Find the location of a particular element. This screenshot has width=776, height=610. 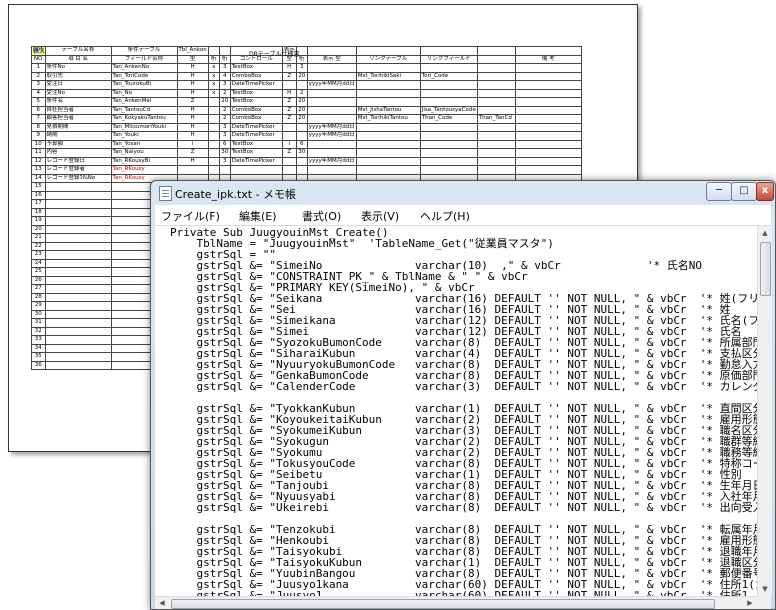

sheet-cell: ComboBox is located at coordinates (256, 110).